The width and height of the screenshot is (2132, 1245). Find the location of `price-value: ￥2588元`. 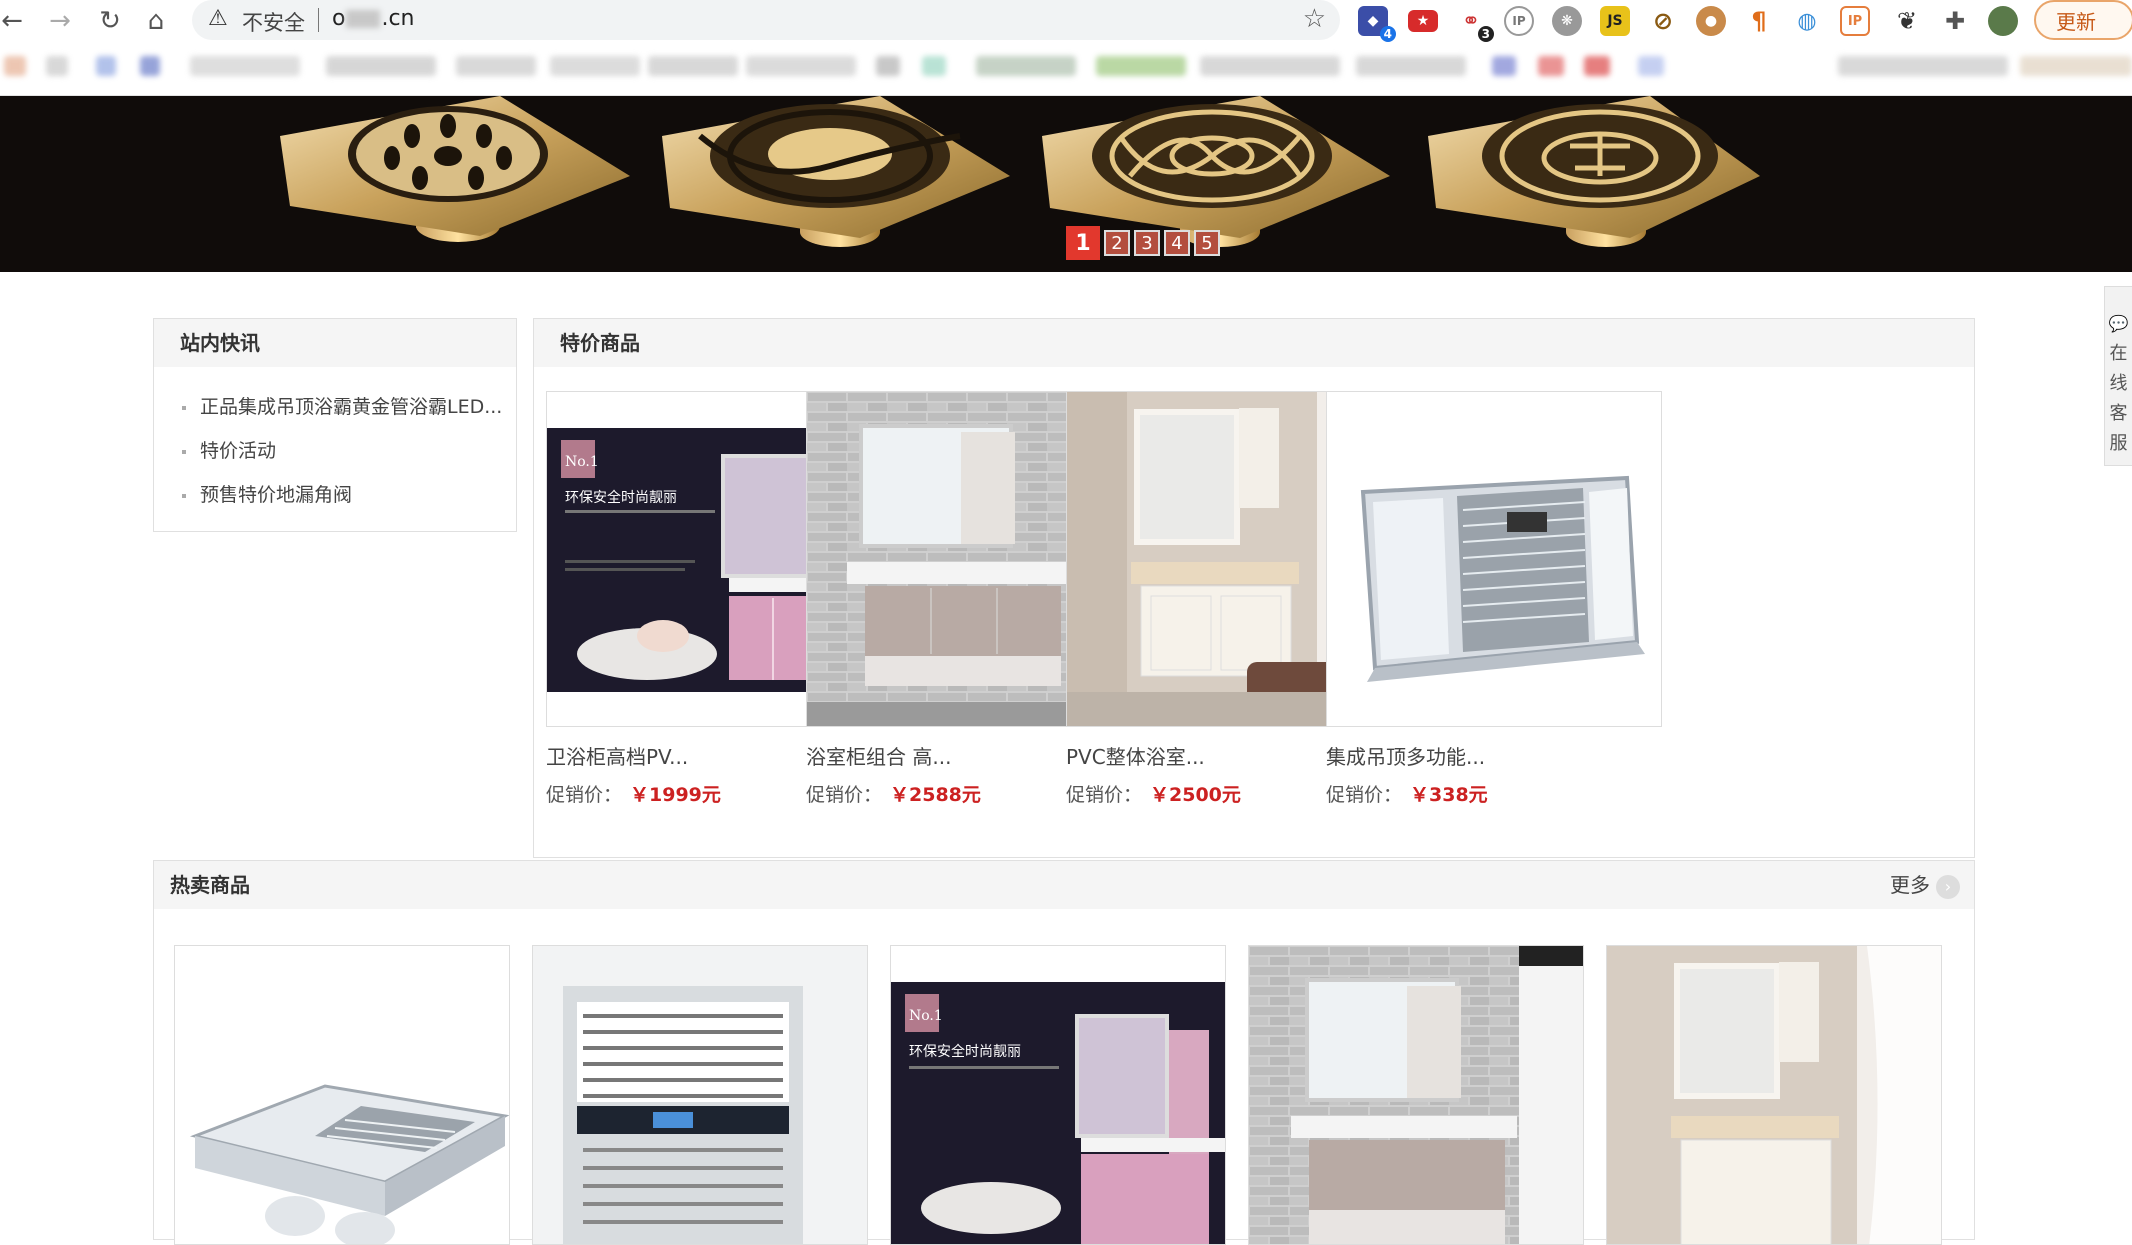

price-value: ￥2588元 is located at coordinates (935, 795).